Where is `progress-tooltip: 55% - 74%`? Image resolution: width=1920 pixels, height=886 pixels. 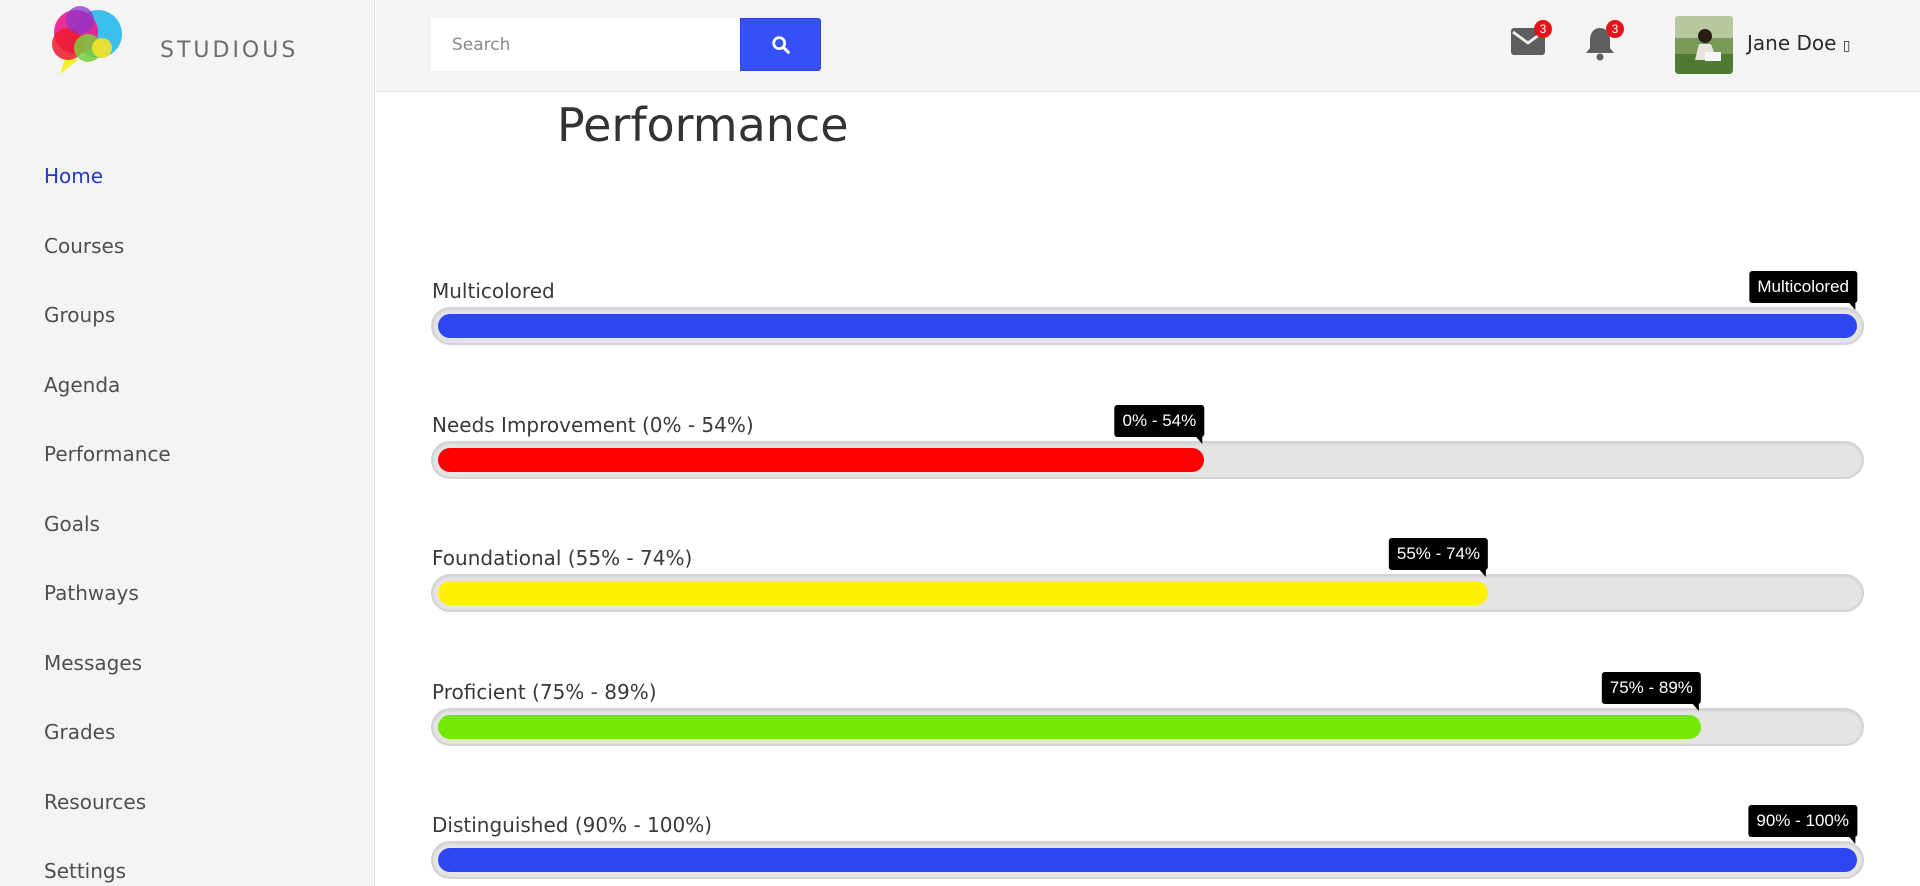 progress-tooltip: 55% - 74% is located at coordinates (1438, 557).